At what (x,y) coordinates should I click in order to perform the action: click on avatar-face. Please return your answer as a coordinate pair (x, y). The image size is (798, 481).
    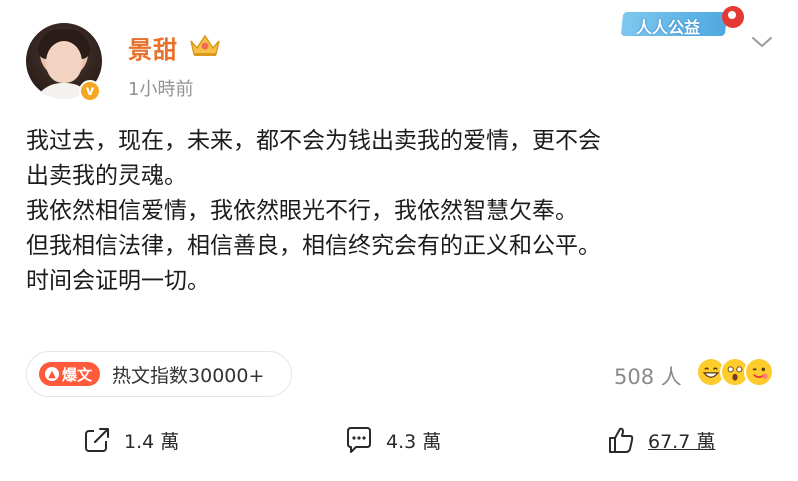
    Looking at the image, I should click on (64, 62).